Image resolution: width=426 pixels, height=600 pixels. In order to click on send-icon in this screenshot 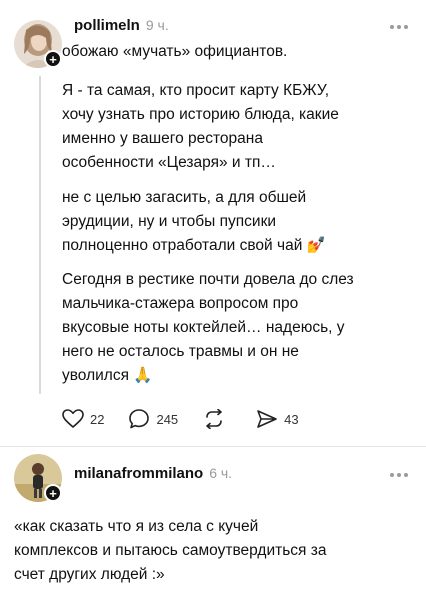, I will do `click(267, 419)`.